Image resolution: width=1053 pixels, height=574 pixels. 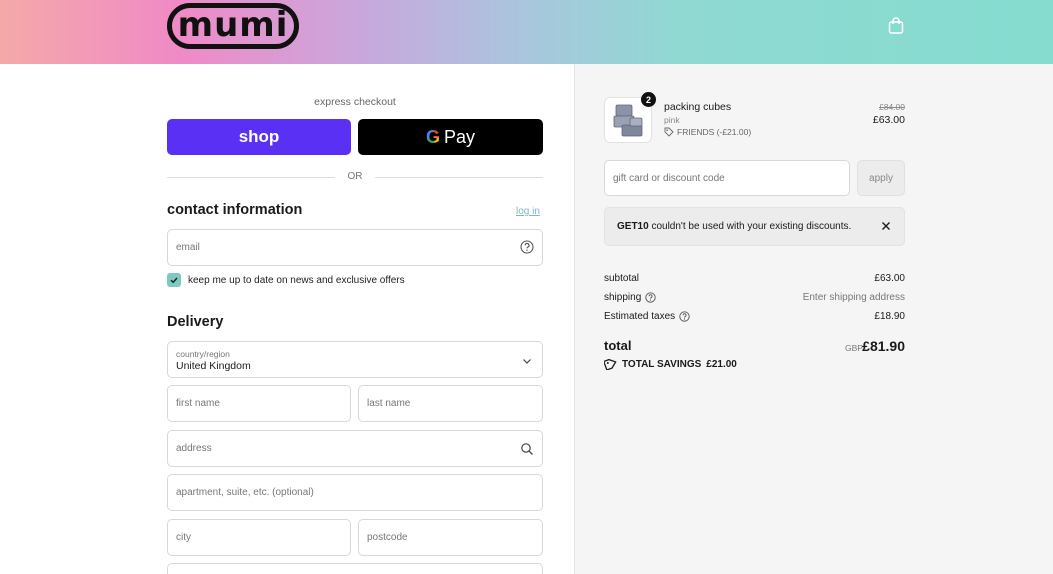 I want to click on subtotal-value: £63.00, so click(x=889, y=278).